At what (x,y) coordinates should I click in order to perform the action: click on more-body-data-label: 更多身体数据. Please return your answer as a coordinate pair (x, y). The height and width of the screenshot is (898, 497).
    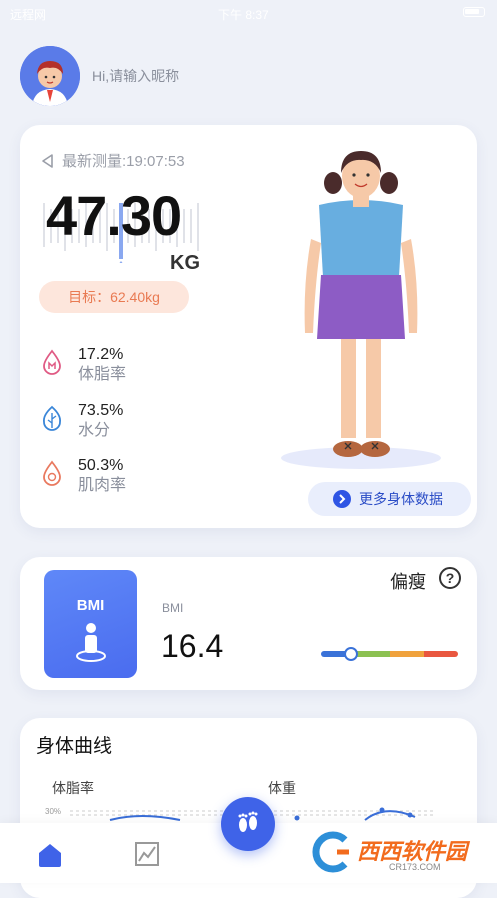
    Looking at the image, I should click on (401, 499).